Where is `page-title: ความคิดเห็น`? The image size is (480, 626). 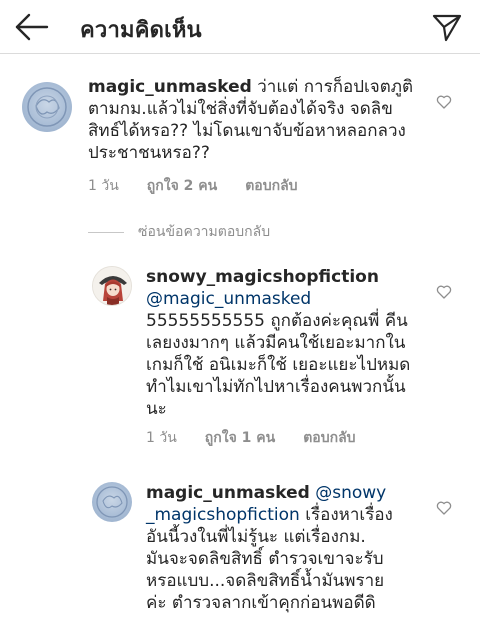
page-title: ความคิดเห็น is located at coordinates (141, 30).